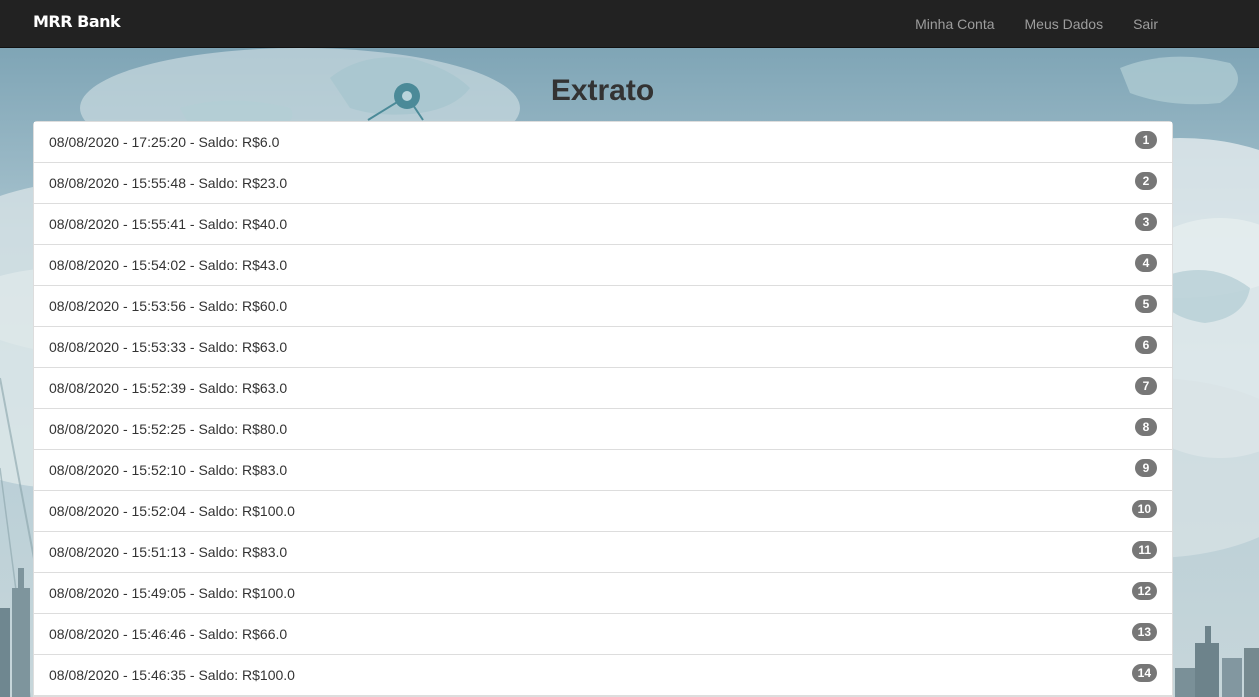 This screenshot has width=1259, height=697. Describe the element at coordinates (172, 593) in the screenshot. I see `statement-entry: 08/08/2020 - 15:49:05 - Saldo: R$100.0` at that location.